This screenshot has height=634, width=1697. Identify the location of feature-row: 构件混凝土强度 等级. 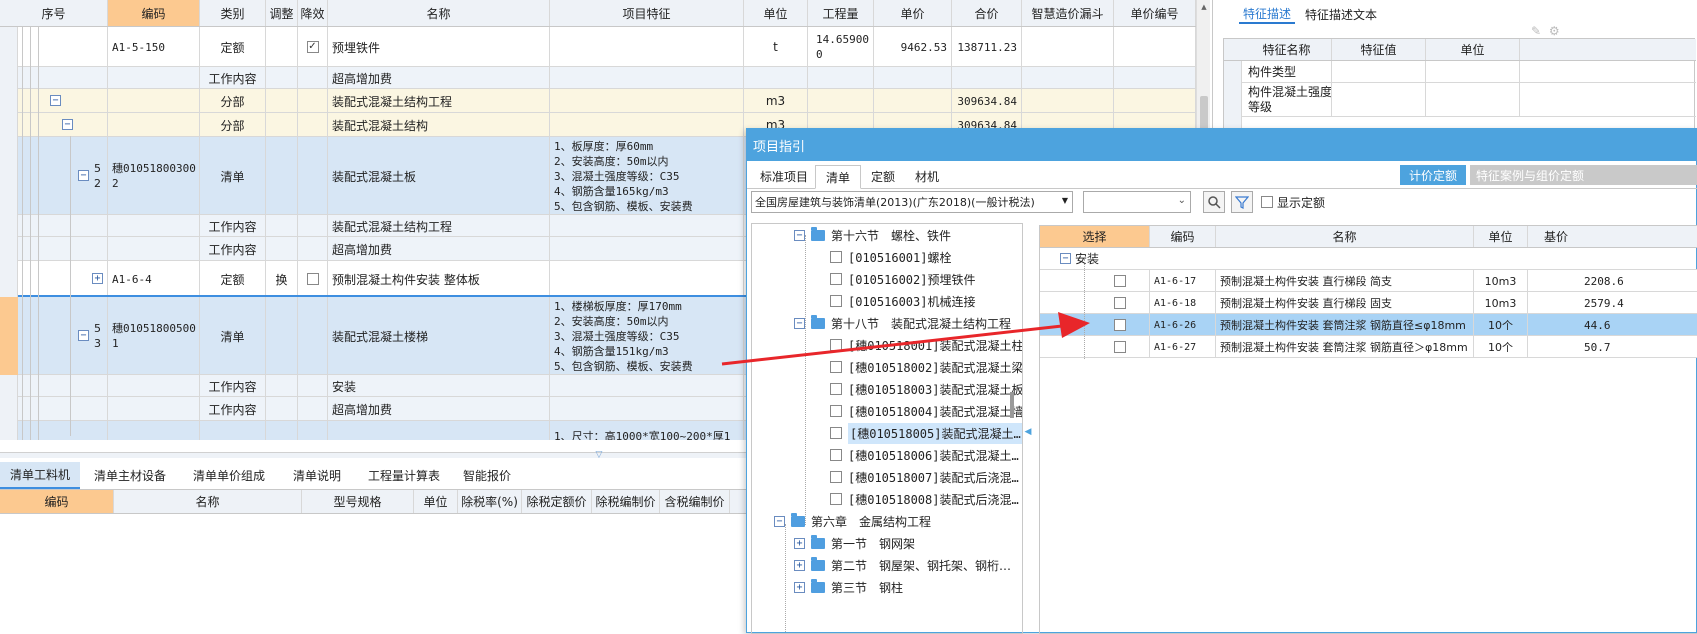
(1469, 99).